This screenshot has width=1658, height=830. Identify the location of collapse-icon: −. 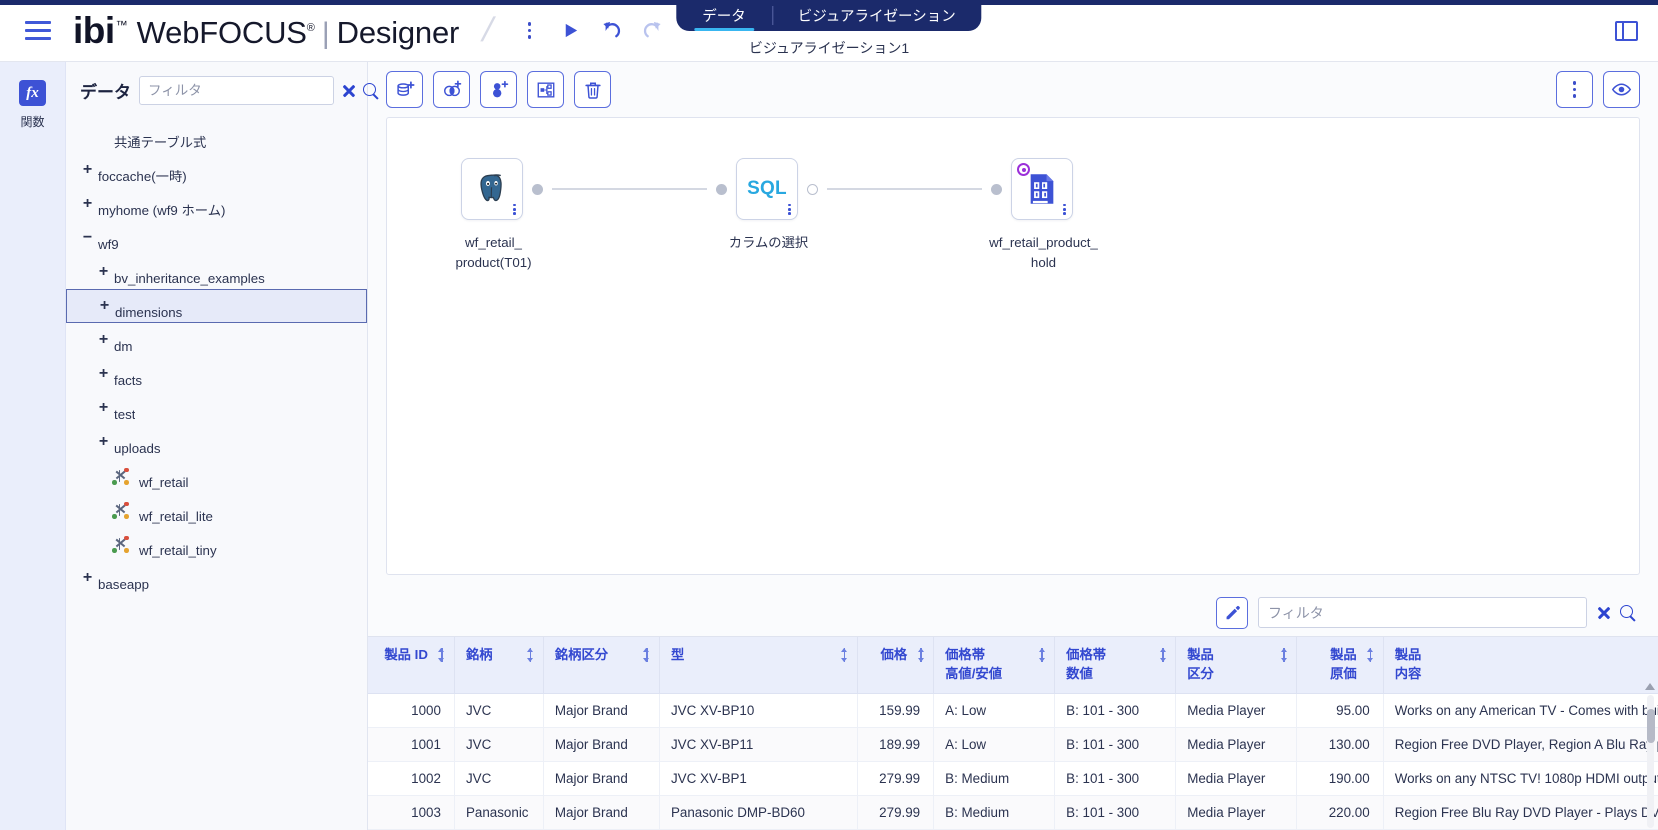
(87, 238).